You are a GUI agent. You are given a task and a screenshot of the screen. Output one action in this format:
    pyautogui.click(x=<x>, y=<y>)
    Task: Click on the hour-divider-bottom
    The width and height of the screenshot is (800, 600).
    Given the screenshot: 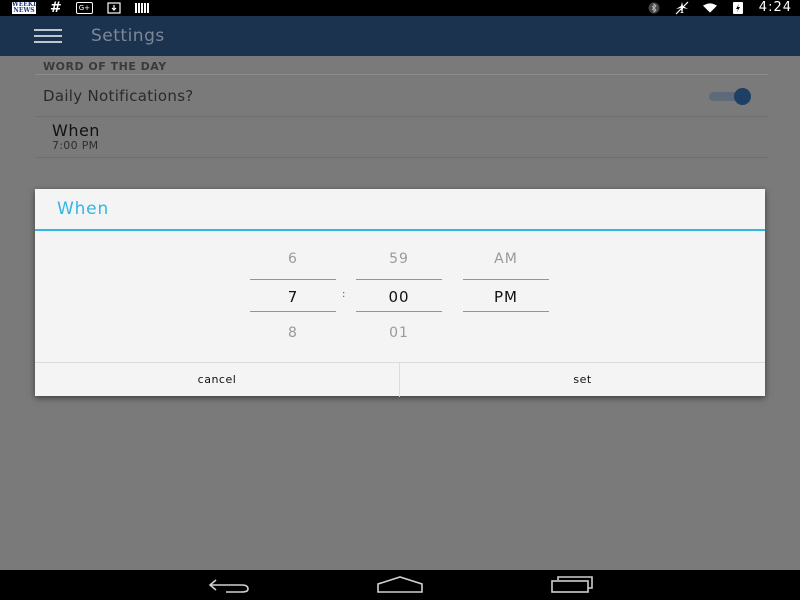 What is the action you would take?
    pyautogui.click(x=293, y=311)
    